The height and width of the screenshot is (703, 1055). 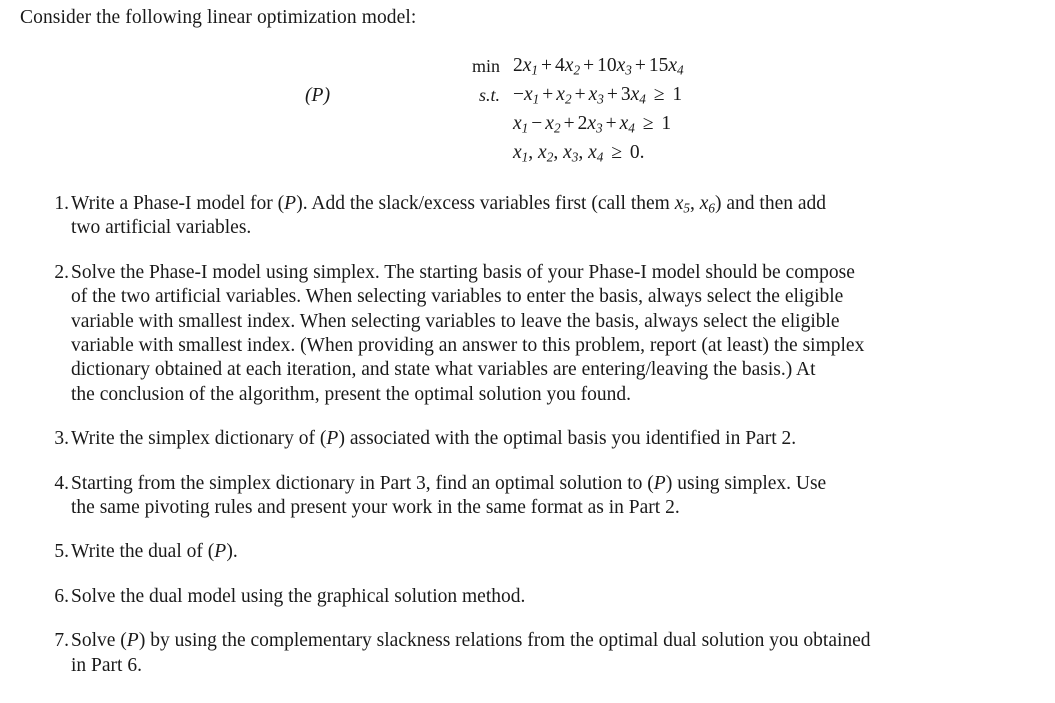 I want to click on model-subjectto-keyword: s.t., so click(x=489, y=95).